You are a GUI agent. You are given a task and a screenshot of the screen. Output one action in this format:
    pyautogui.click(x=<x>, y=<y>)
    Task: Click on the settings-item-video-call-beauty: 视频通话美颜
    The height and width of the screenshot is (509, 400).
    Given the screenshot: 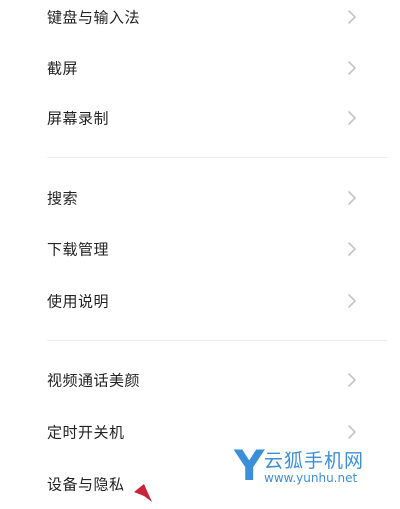 What is the action you would take?
    pyautogui.click(x=200, y=380)
    